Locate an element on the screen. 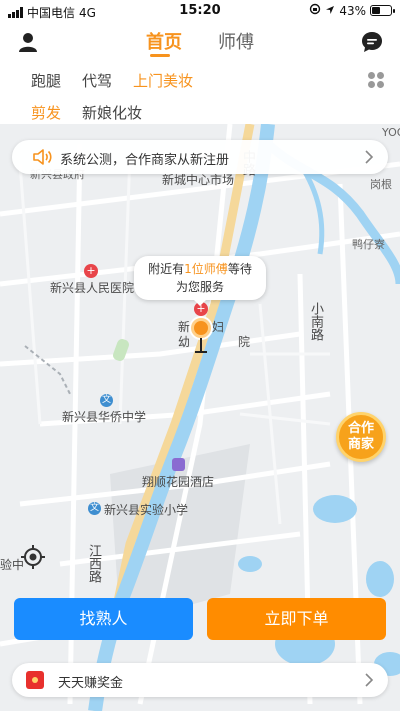 The width and height of the screenshot is (400, 711). partner-merchant-button: 合作 商家 is located at coordinates (361, 437).